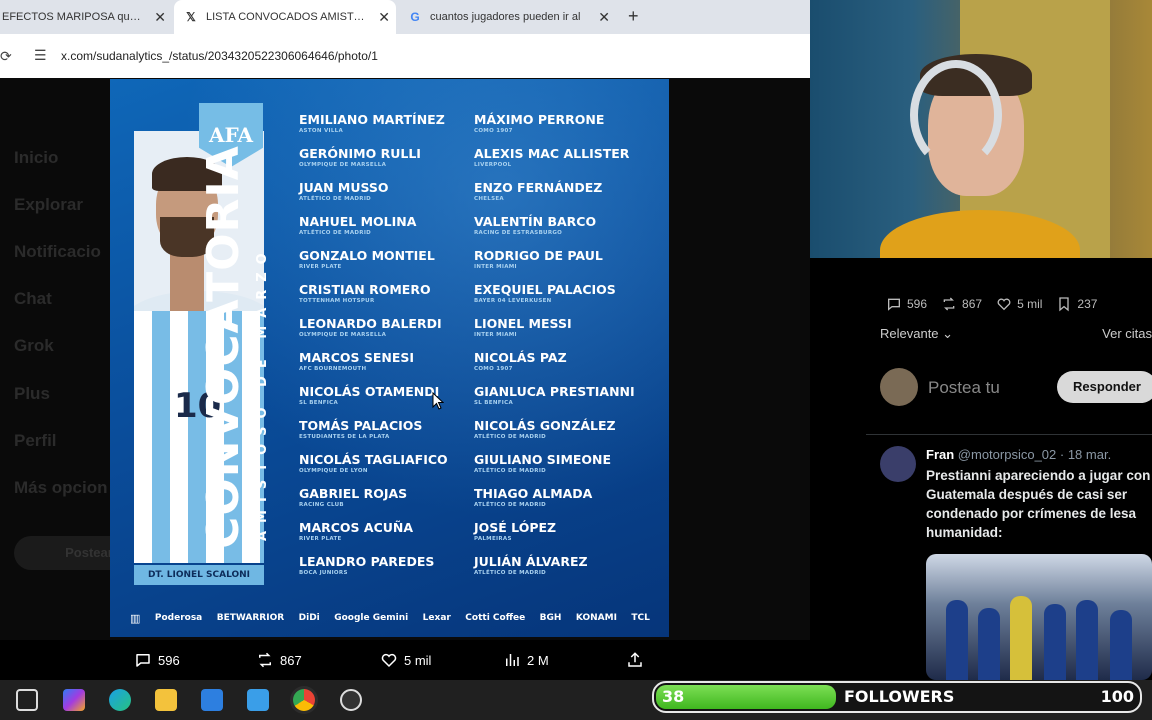 The height and width of the screenshot is (720, 1152). I want to click on player-entry: LEANDRO PAREDES BOCA JUNIORS, so click(373, 572).